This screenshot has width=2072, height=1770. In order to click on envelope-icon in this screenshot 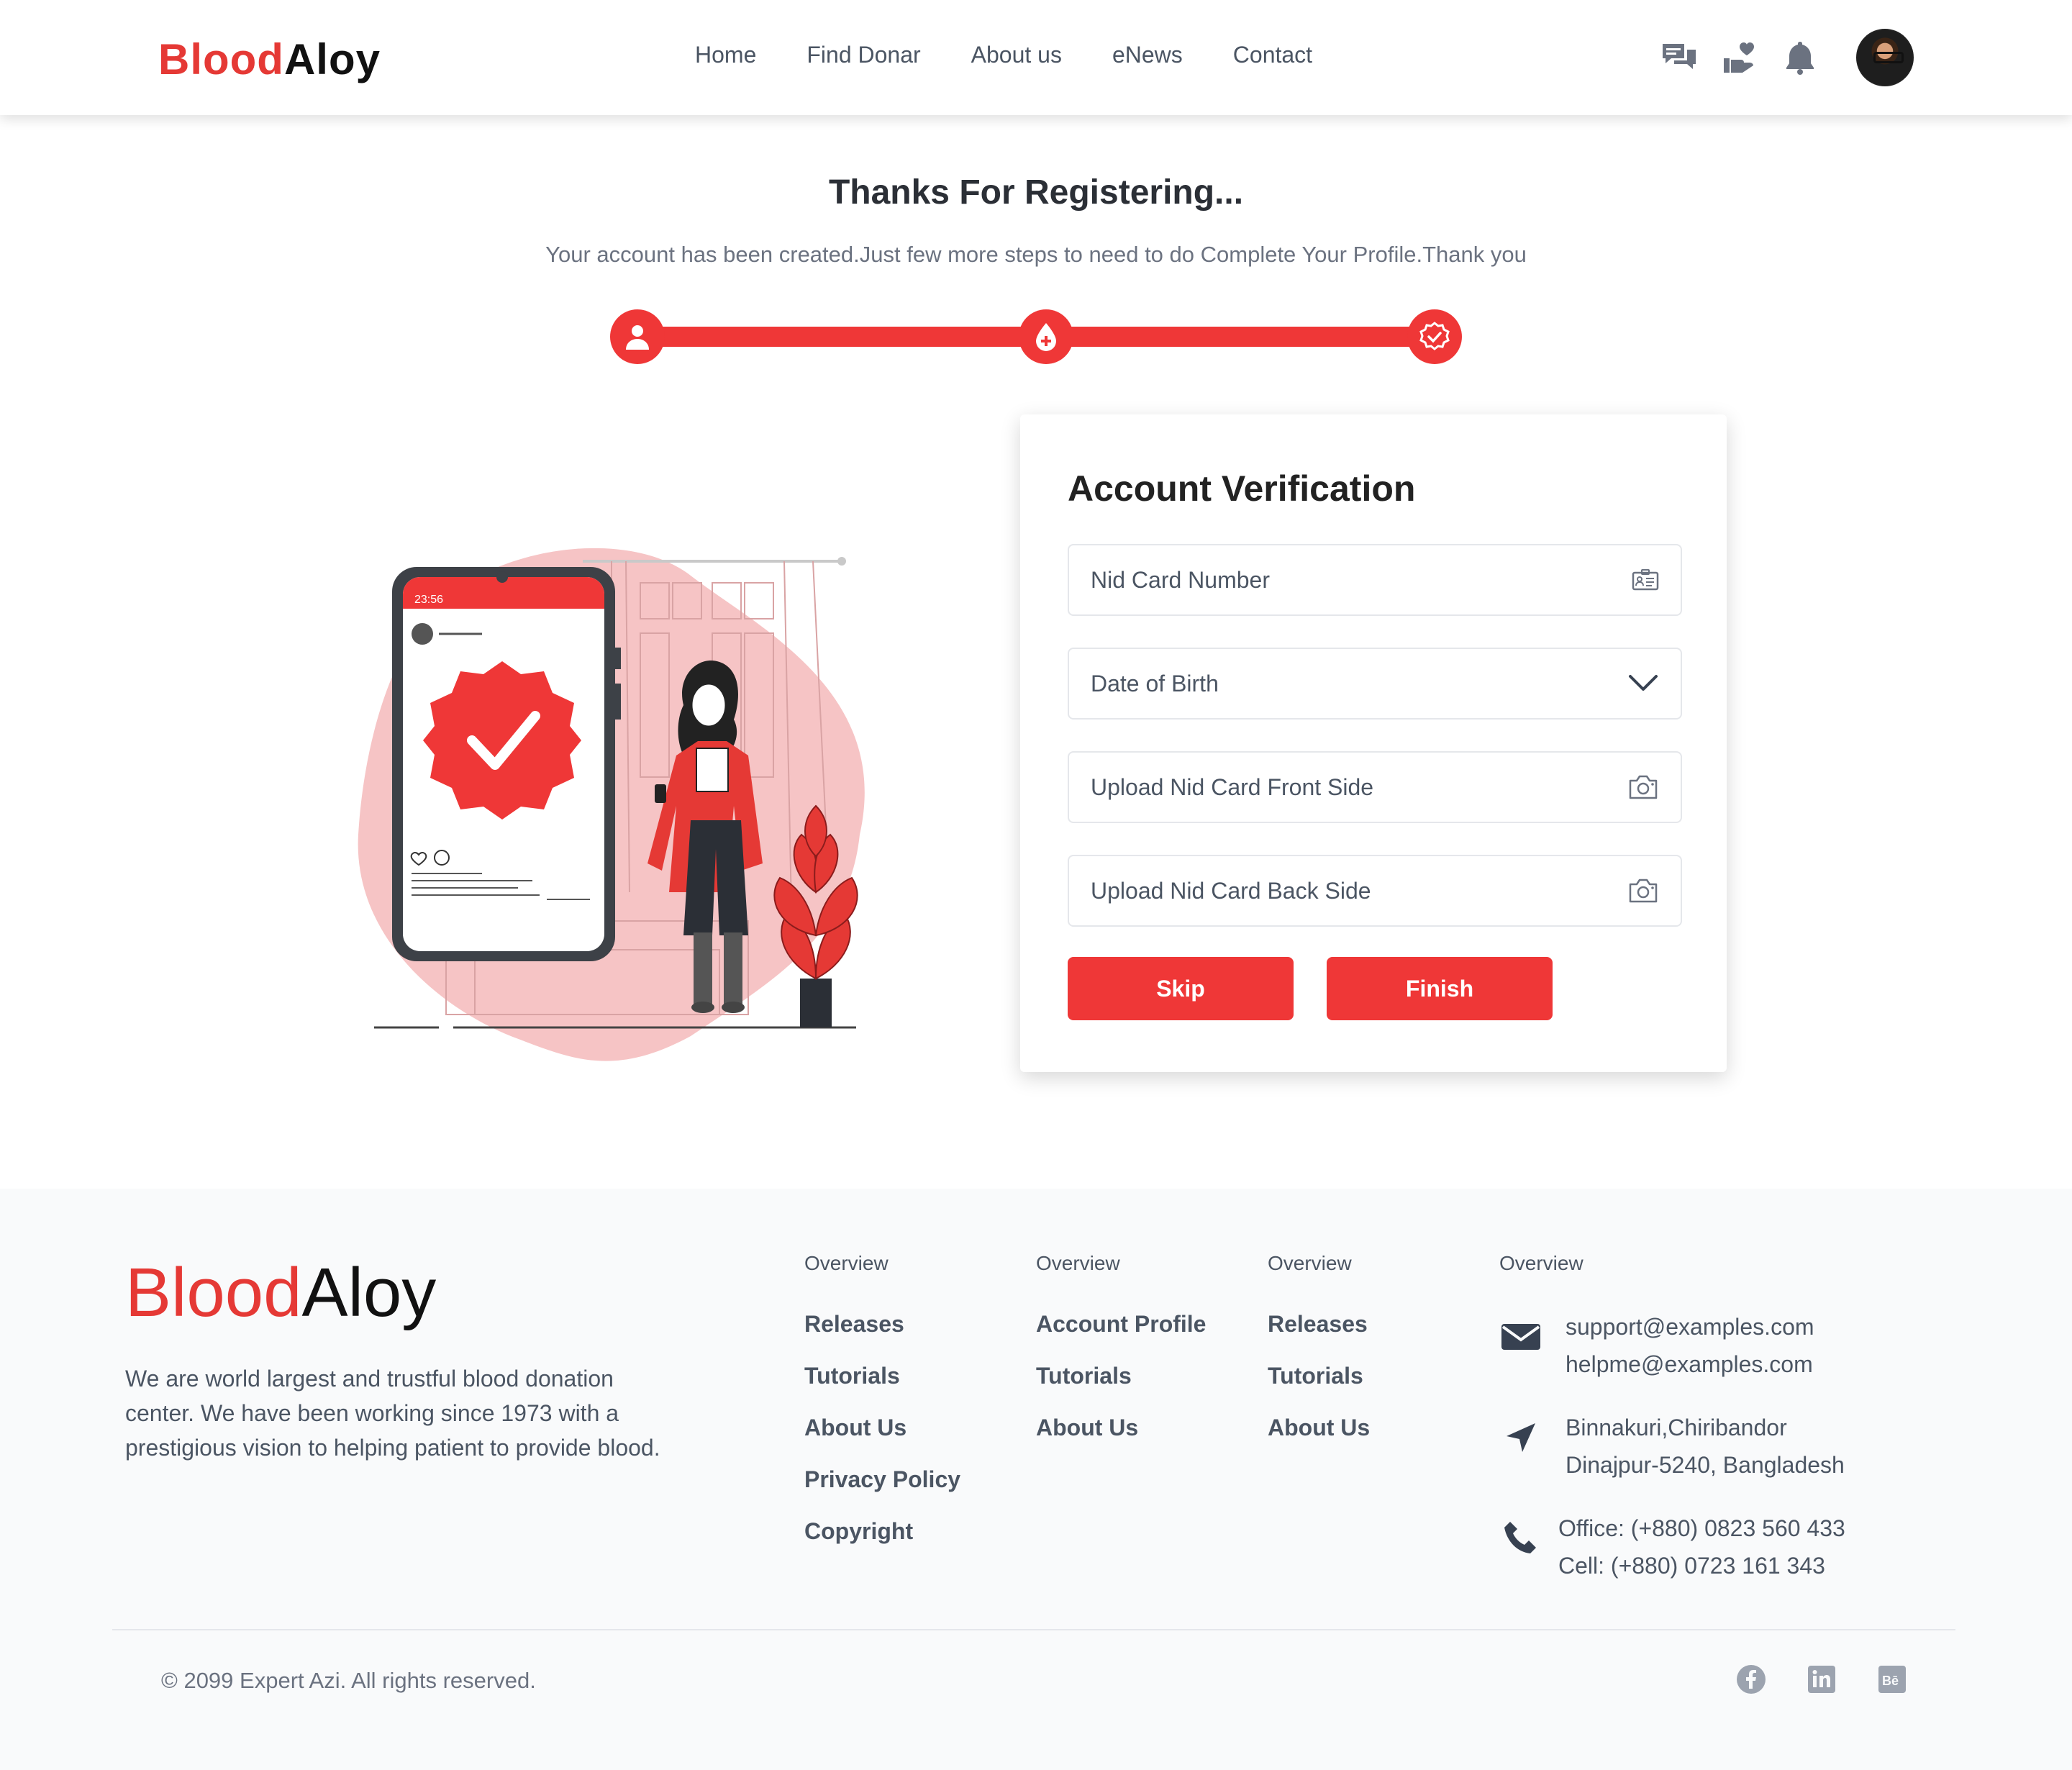, I will do `click(1521, 1337)`.